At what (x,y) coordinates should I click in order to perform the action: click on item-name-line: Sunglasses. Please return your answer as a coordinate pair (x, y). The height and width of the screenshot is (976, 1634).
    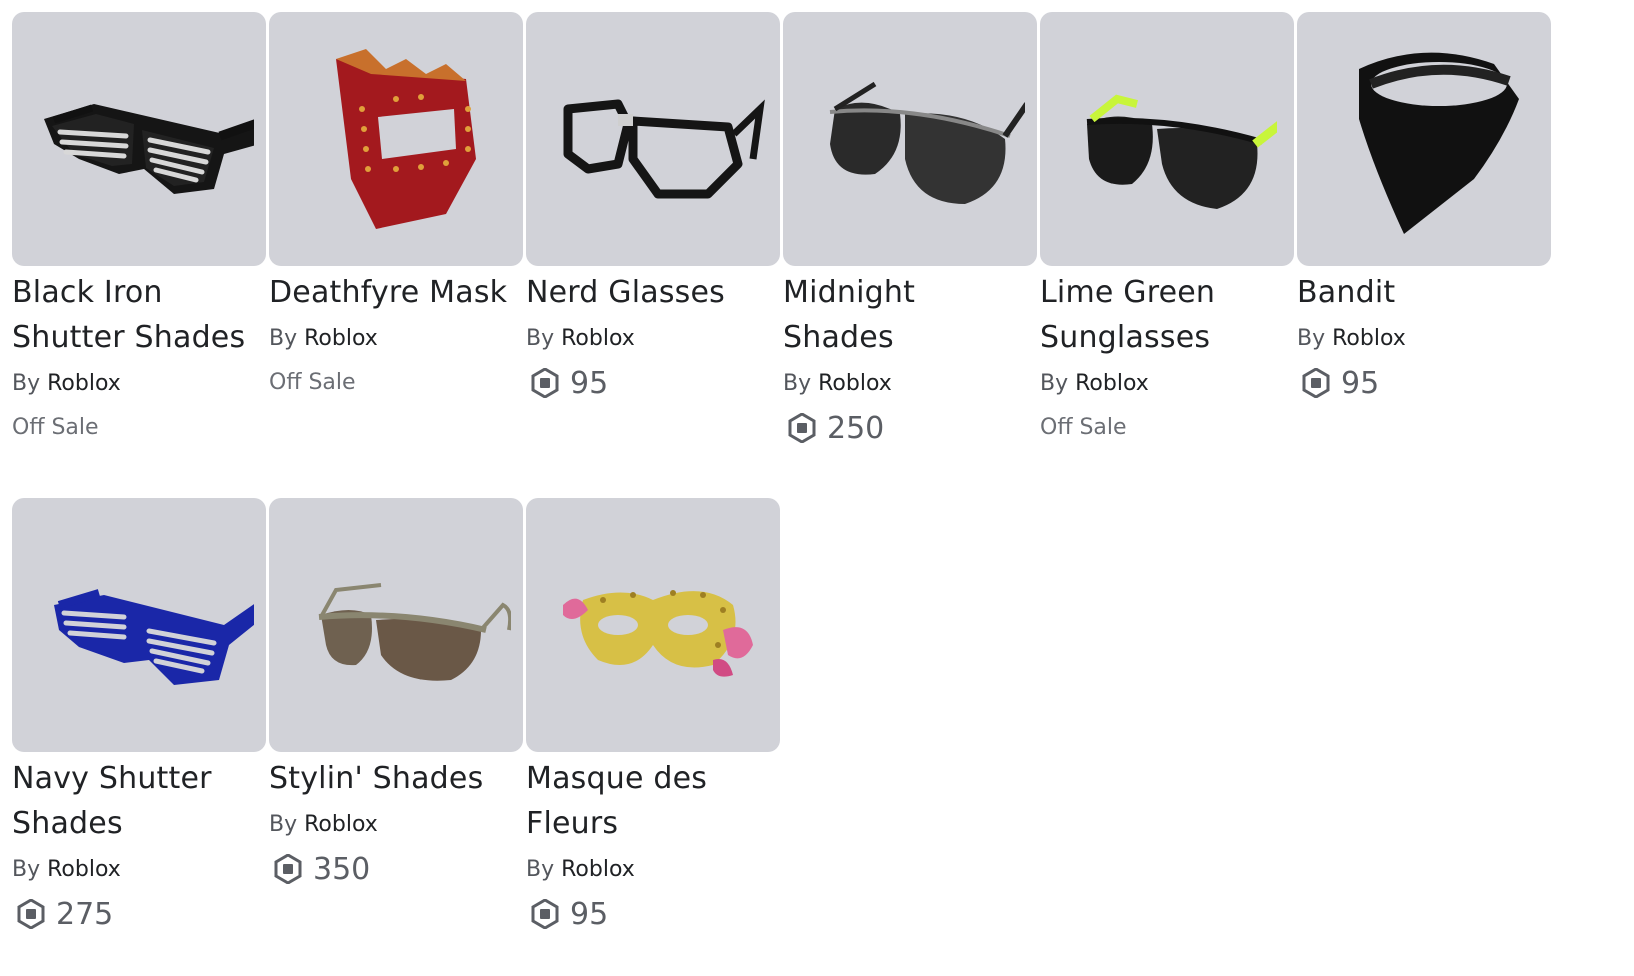
    Looking at the image, I should click on (1167, 337).